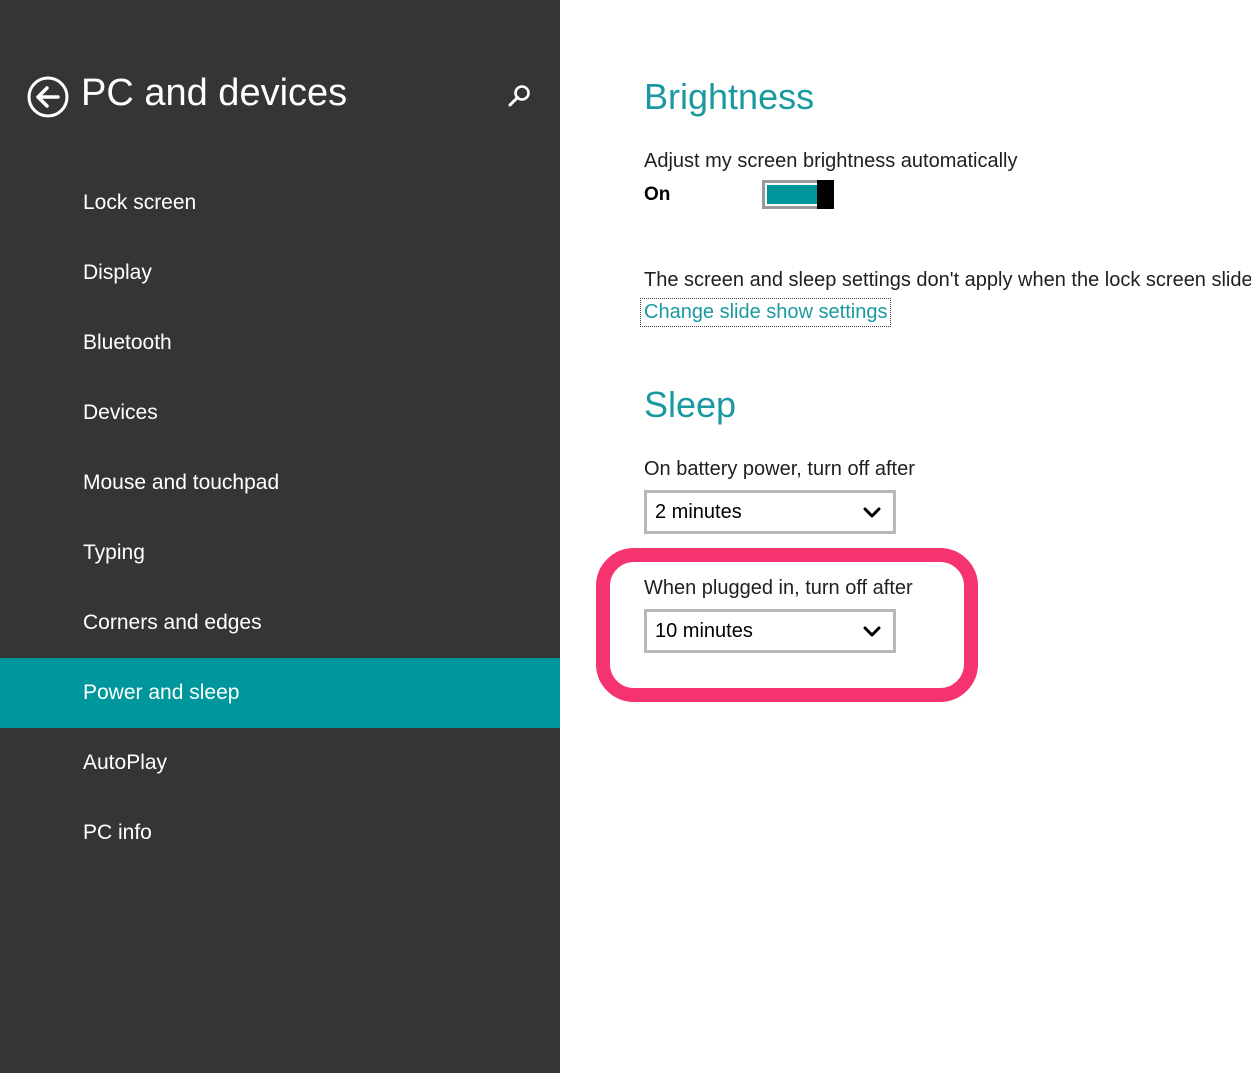  I want to click on sidebar-item-corners-and-edges: Corners and edges, so click(280, 623).